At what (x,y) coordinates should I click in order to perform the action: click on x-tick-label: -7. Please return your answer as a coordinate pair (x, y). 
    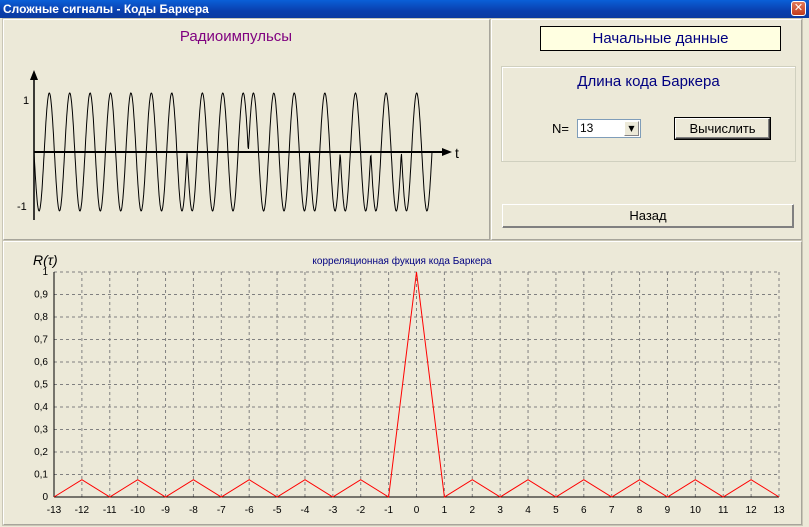
    Looking at the image, I should click on (221, 510).